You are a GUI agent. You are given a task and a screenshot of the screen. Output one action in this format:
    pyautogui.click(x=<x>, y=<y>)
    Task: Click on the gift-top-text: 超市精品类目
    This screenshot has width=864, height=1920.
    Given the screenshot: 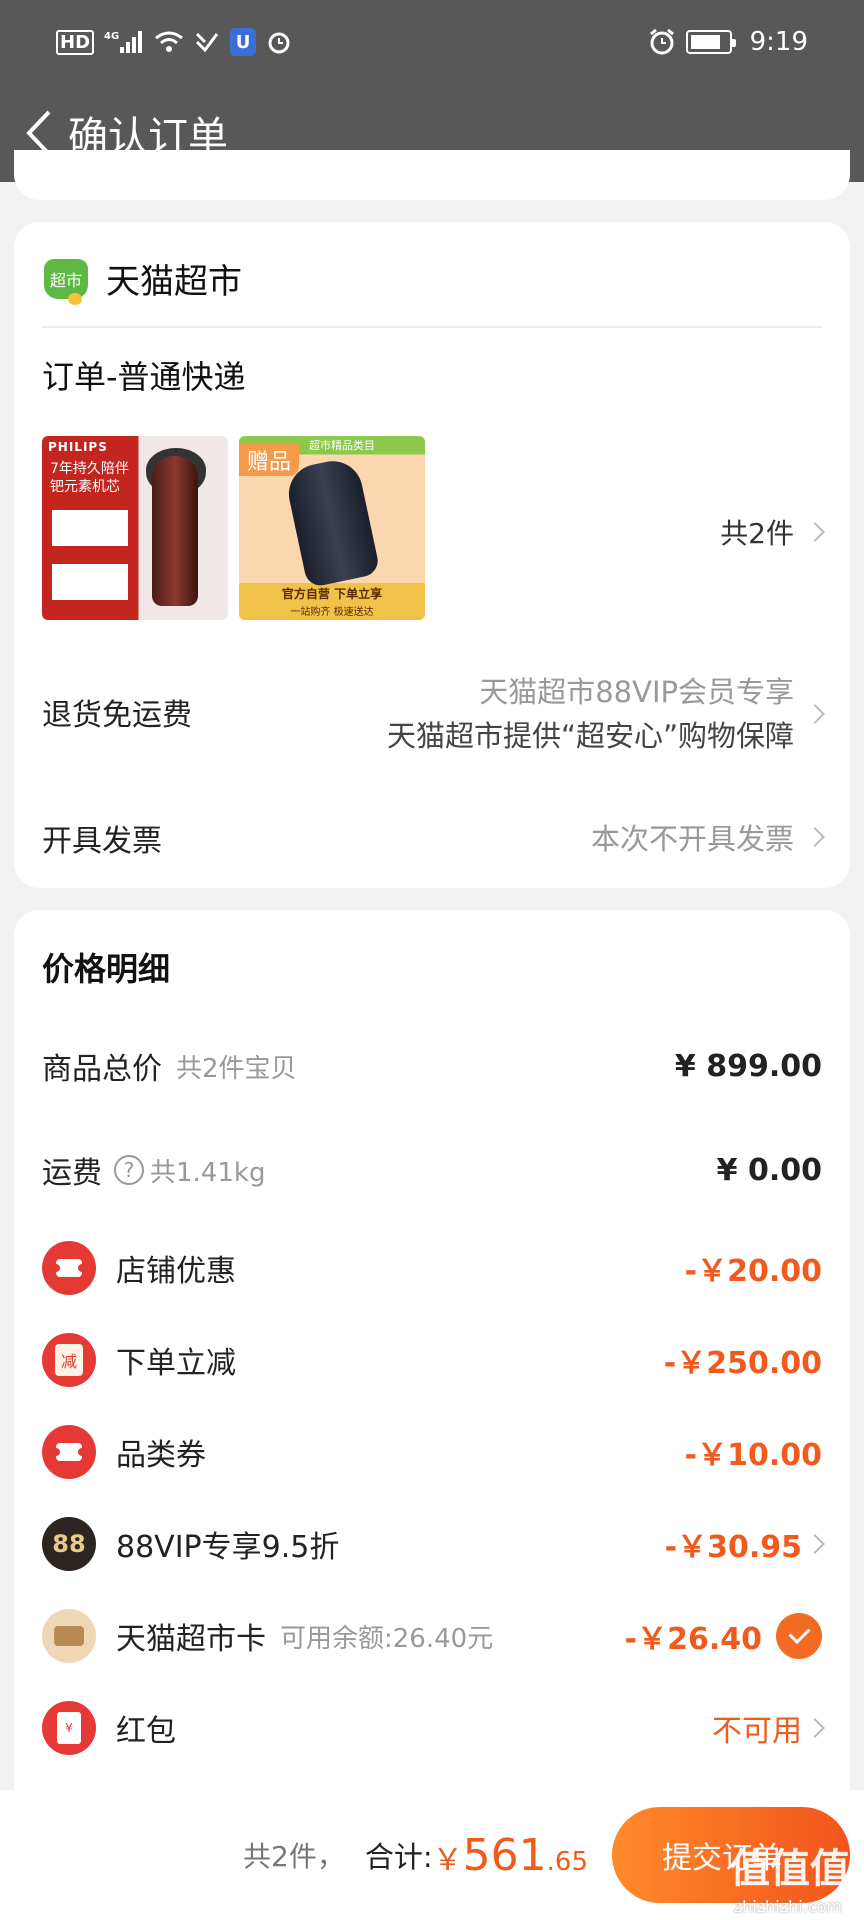 What is the action you would take?
    pyautogui.click(x=342, y=445)
    